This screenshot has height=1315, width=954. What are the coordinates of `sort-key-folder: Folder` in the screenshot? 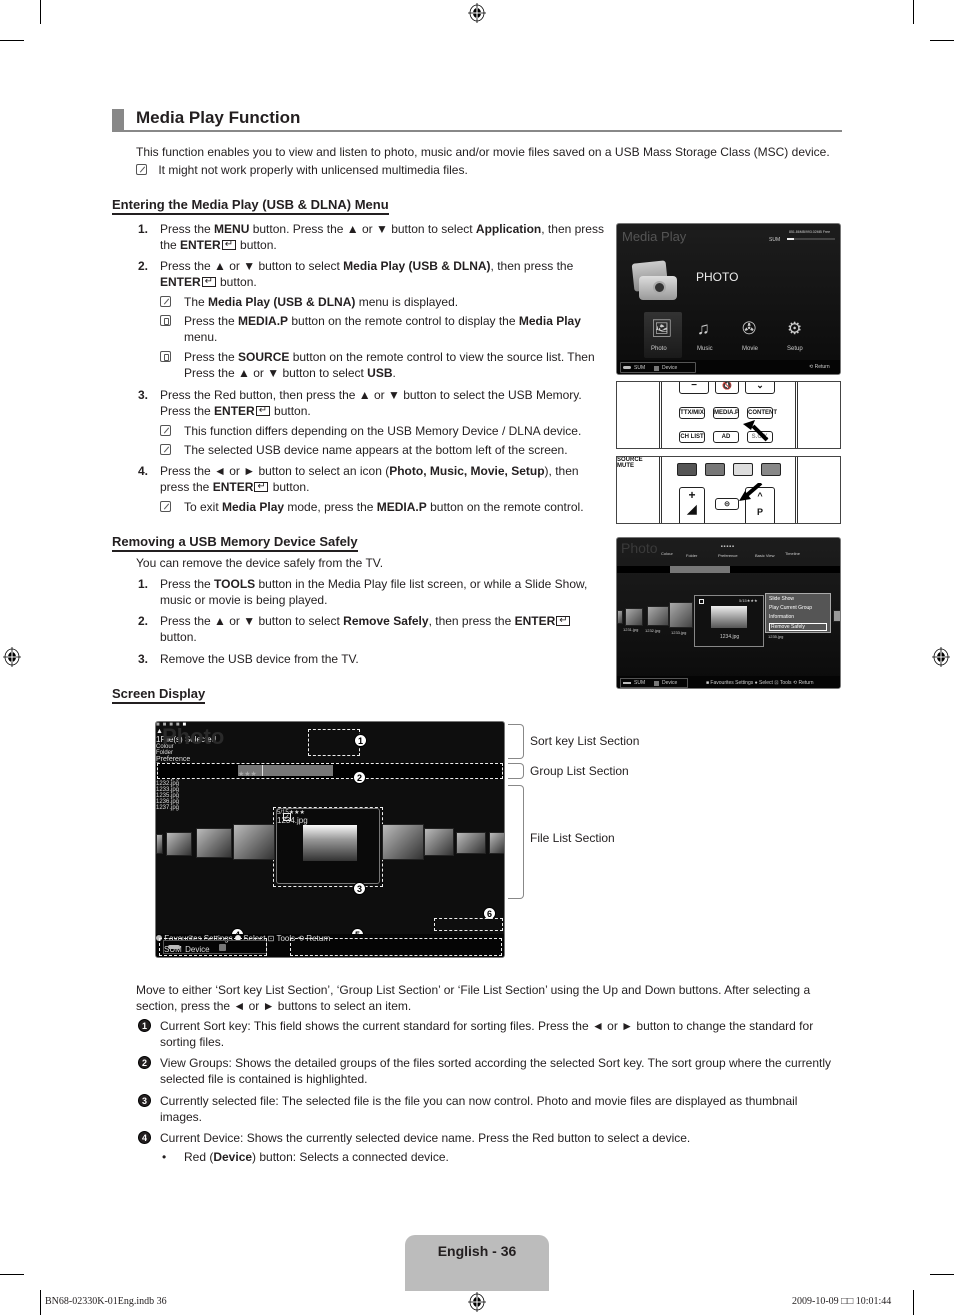 It's located at (691, 555).